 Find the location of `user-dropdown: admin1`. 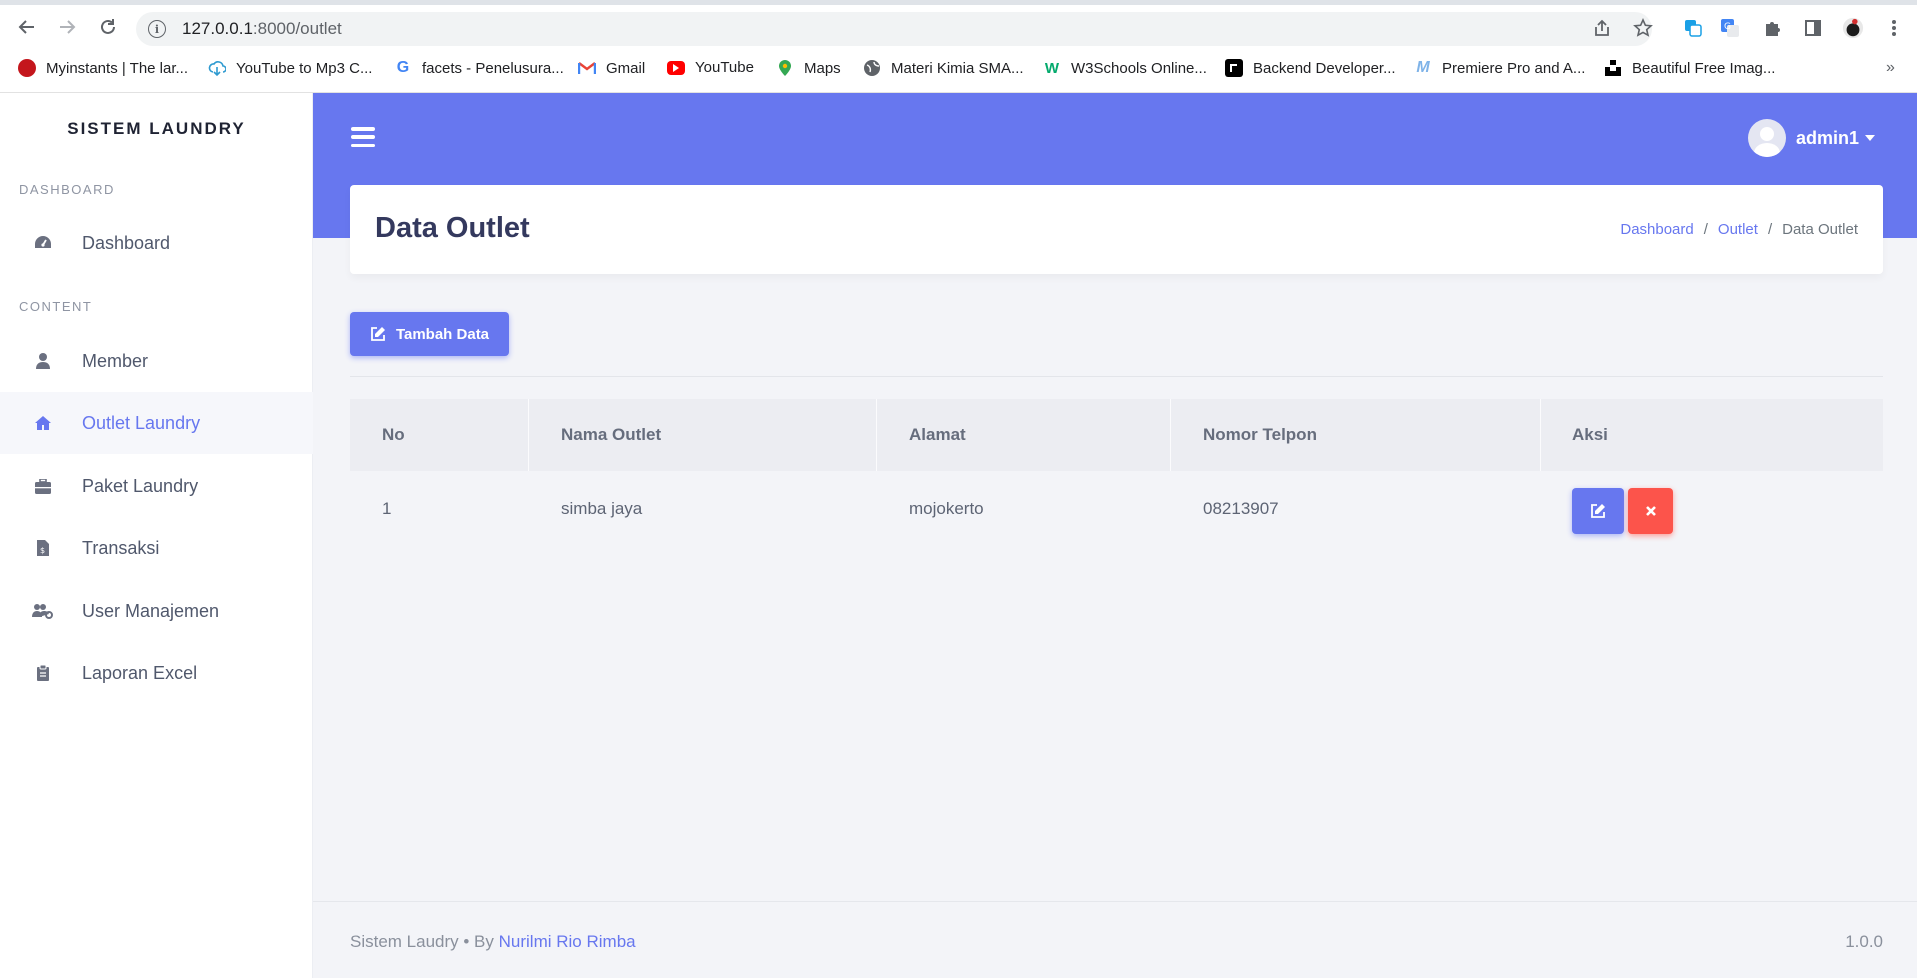

user-dropdown: admin1 is located at coordinates (1811, 138).